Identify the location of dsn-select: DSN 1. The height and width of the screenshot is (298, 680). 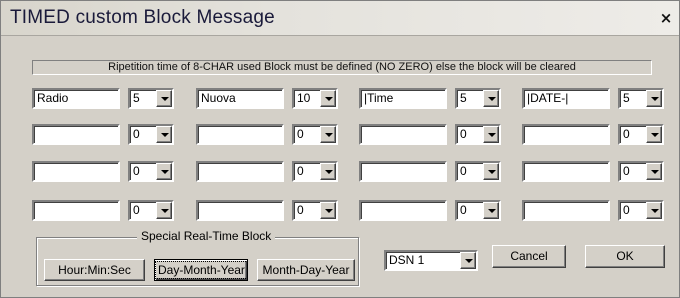
(431, 260).